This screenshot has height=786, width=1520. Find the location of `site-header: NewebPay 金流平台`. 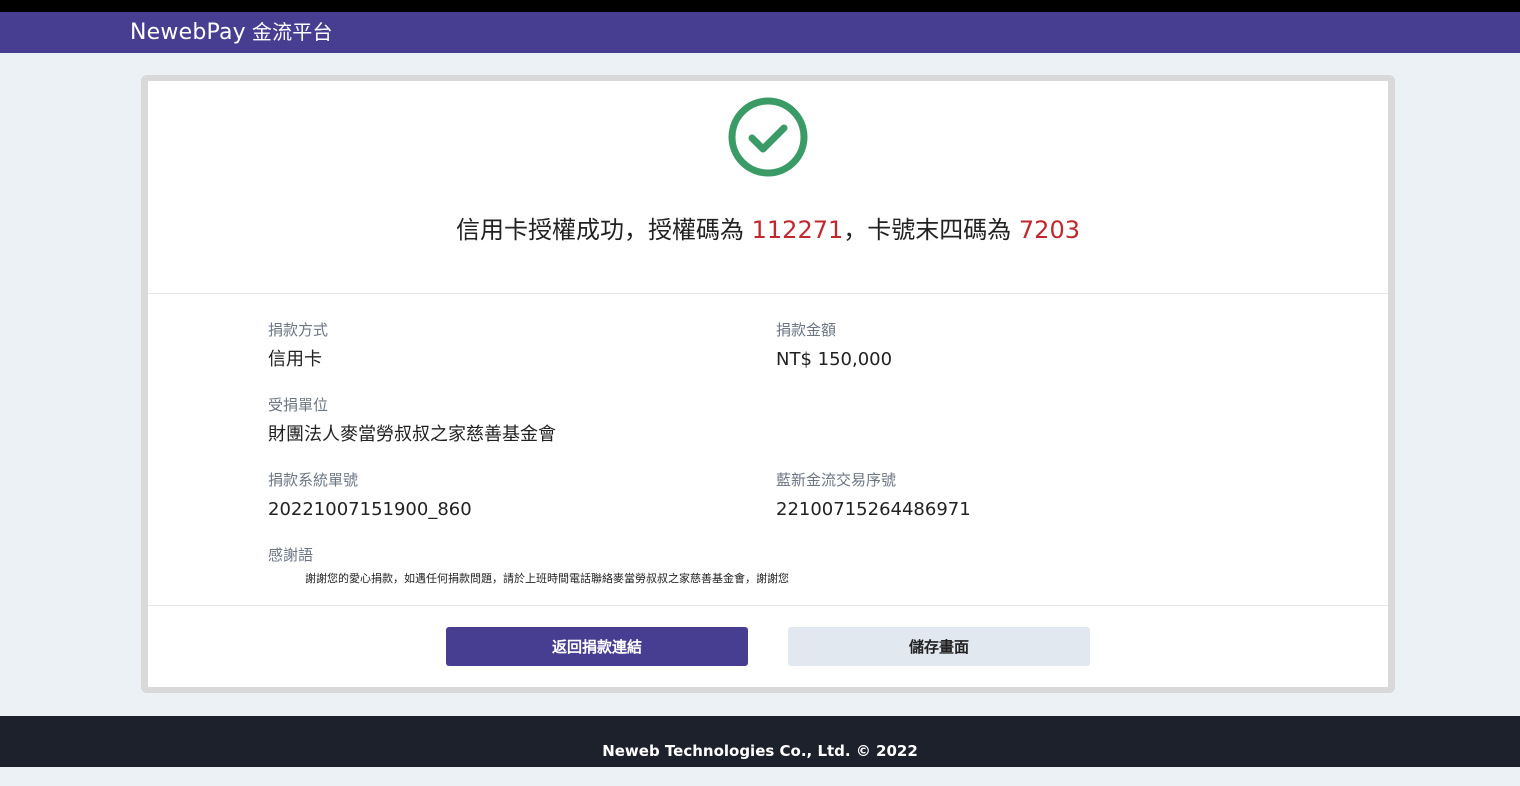

site-header: NewebPay 金流平台 is located at coordinates (760, 32).